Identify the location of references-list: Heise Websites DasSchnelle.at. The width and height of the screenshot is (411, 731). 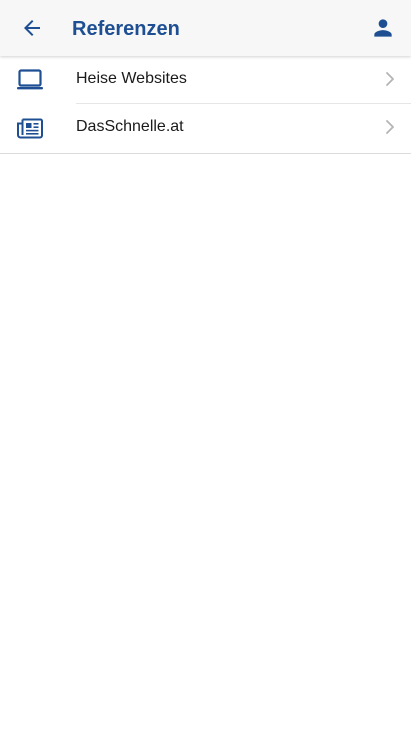
(205, 105).